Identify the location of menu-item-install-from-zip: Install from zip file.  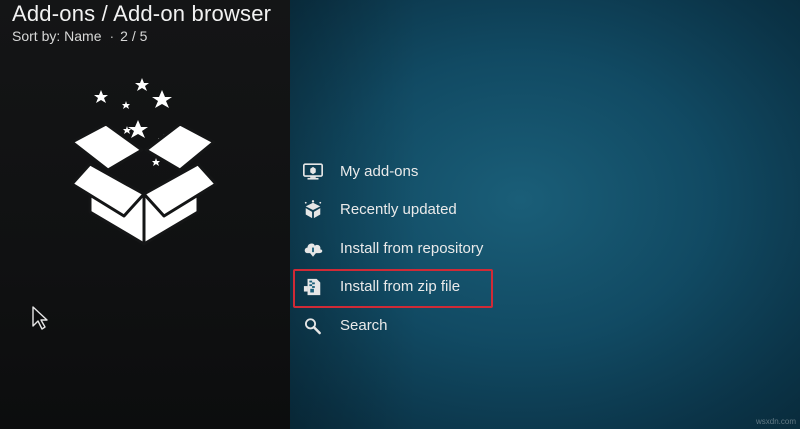
(426, 287).